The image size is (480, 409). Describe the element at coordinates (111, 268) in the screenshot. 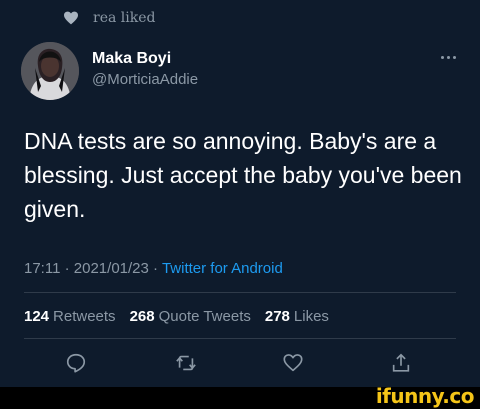

I see `tweet-date: 2021/01/23` at that location.